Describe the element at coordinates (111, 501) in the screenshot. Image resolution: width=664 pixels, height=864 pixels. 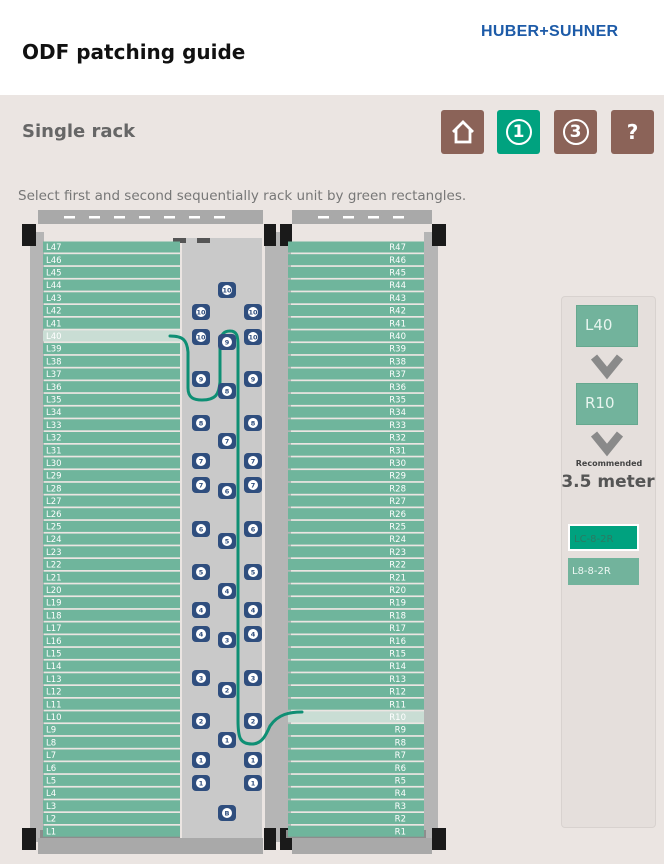
I see `rack-unit-left: L27` at that location.